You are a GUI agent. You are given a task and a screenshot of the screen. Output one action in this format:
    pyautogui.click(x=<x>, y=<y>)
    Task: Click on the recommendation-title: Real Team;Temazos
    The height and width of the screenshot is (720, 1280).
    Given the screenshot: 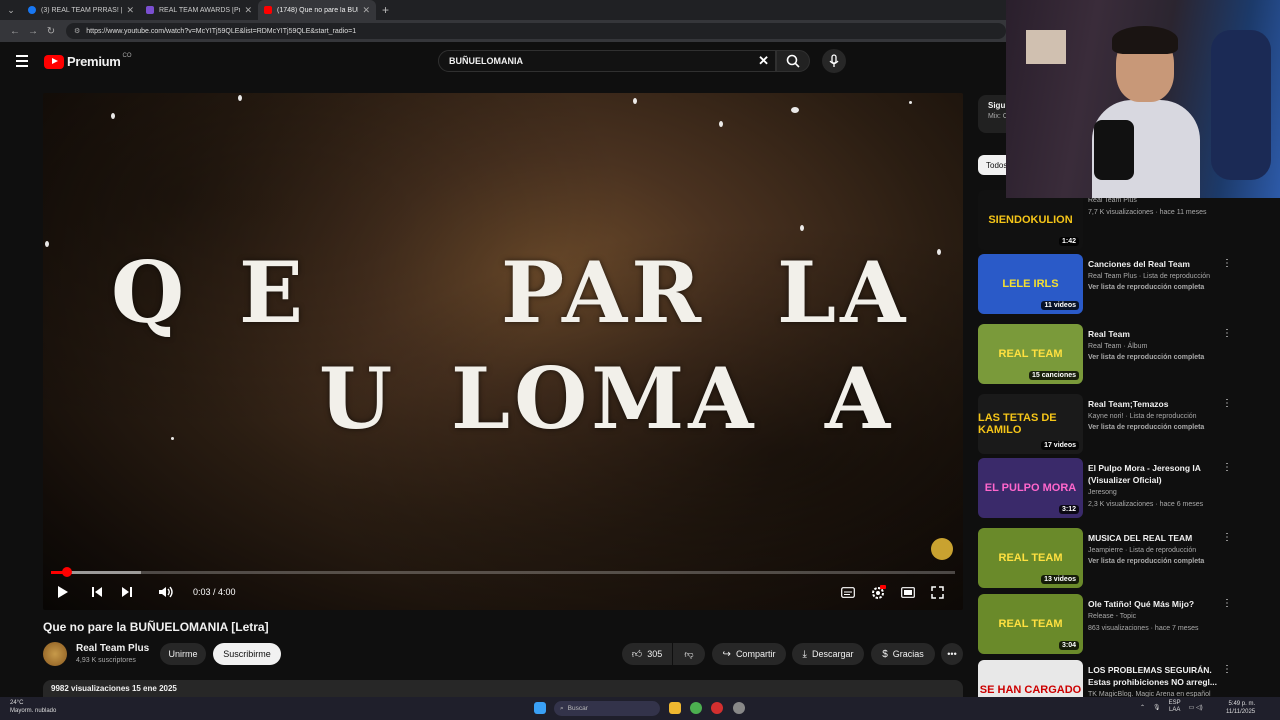 What is the action you would take?
    pyautogui.click(x=1158, y=404)
    